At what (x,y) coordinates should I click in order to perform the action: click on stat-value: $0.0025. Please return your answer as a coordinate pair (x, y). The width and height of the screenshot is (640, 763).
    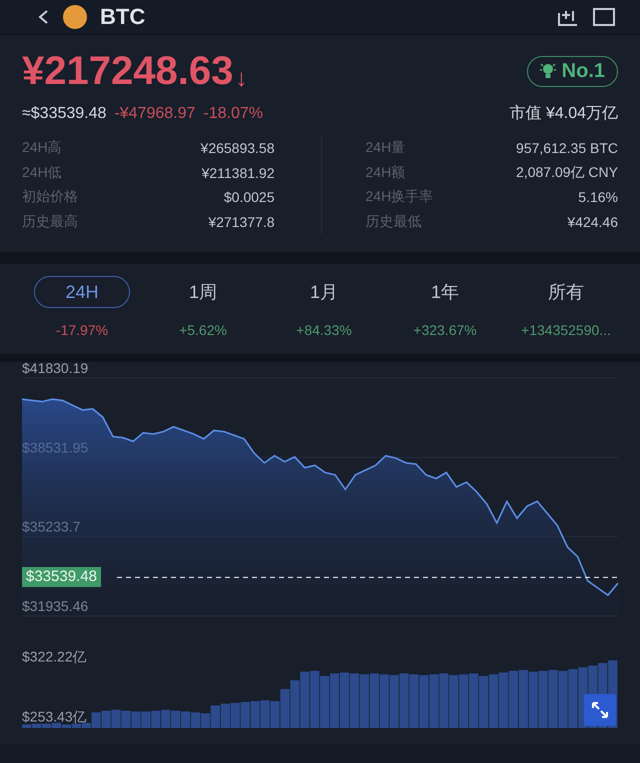
    Looking at the image, I should click on (249, 197).